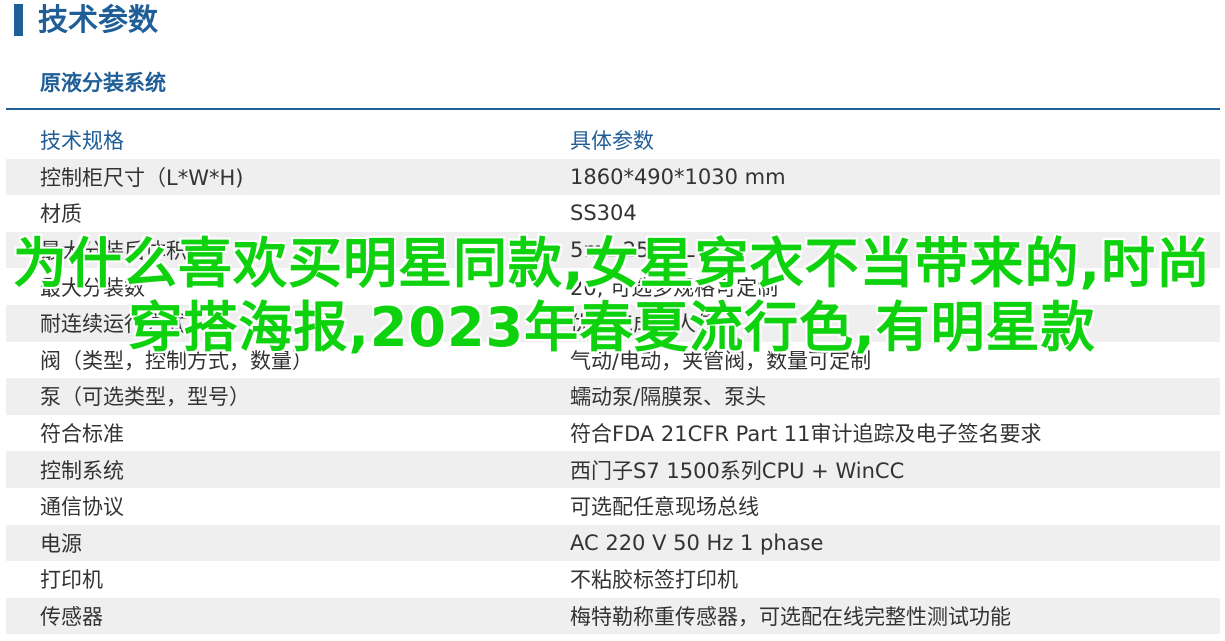  What do you see at coordinates (288, 396) in the screenshot?
I see `spec-name-cell: 泵（可选类型，型号）` at bounding box center [288, 396].